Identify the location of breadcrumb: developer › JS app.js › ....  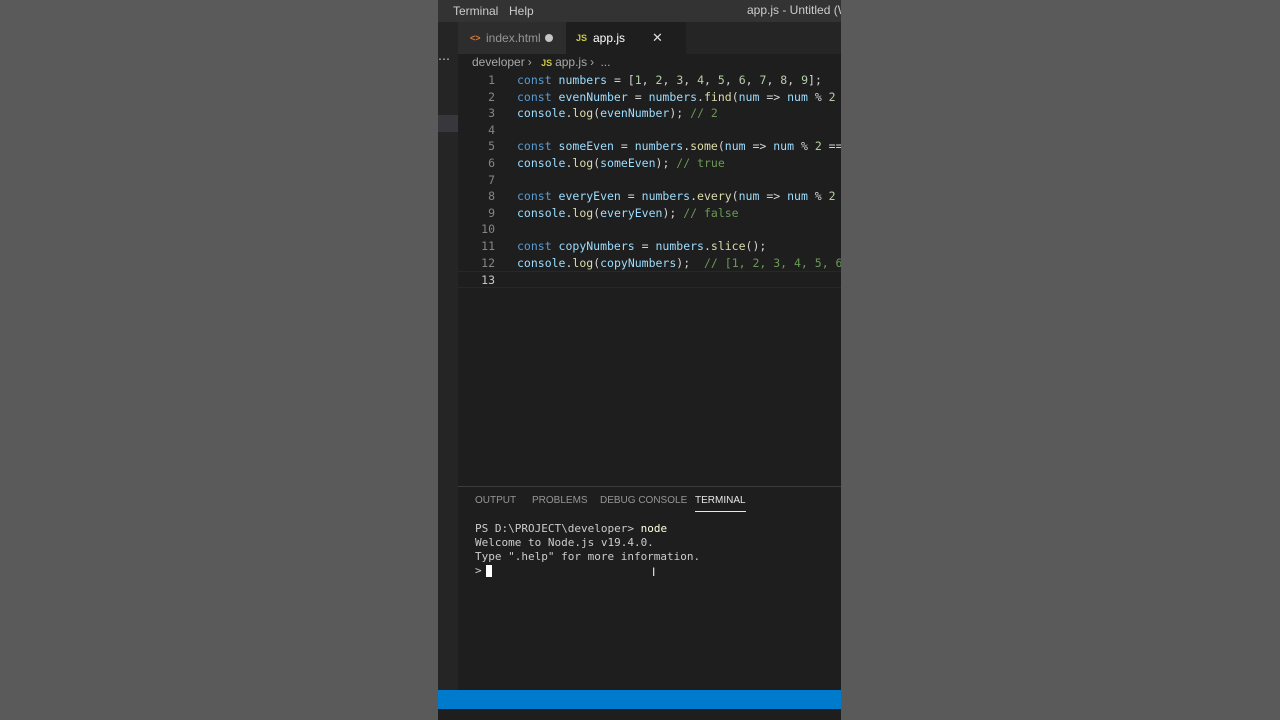
(542, 63).